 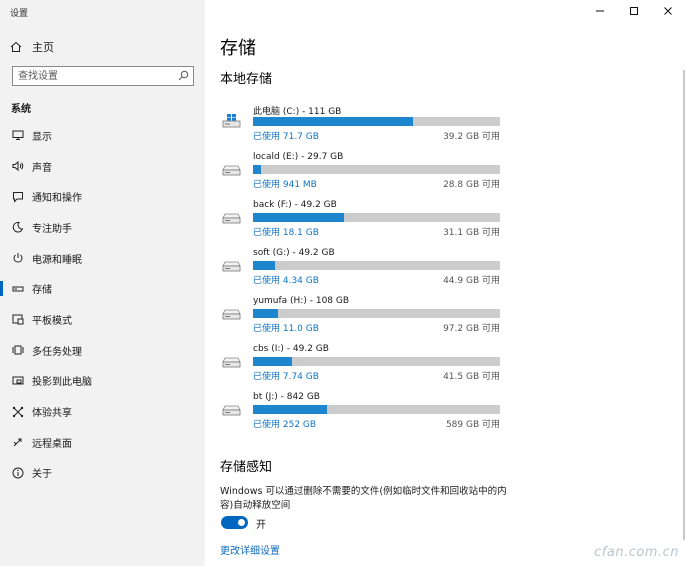 What do you see at coordinates (261, 525) in the screenshot?
I see `storage-sense-toggle-label: 开` at bounding box center [261, 525].